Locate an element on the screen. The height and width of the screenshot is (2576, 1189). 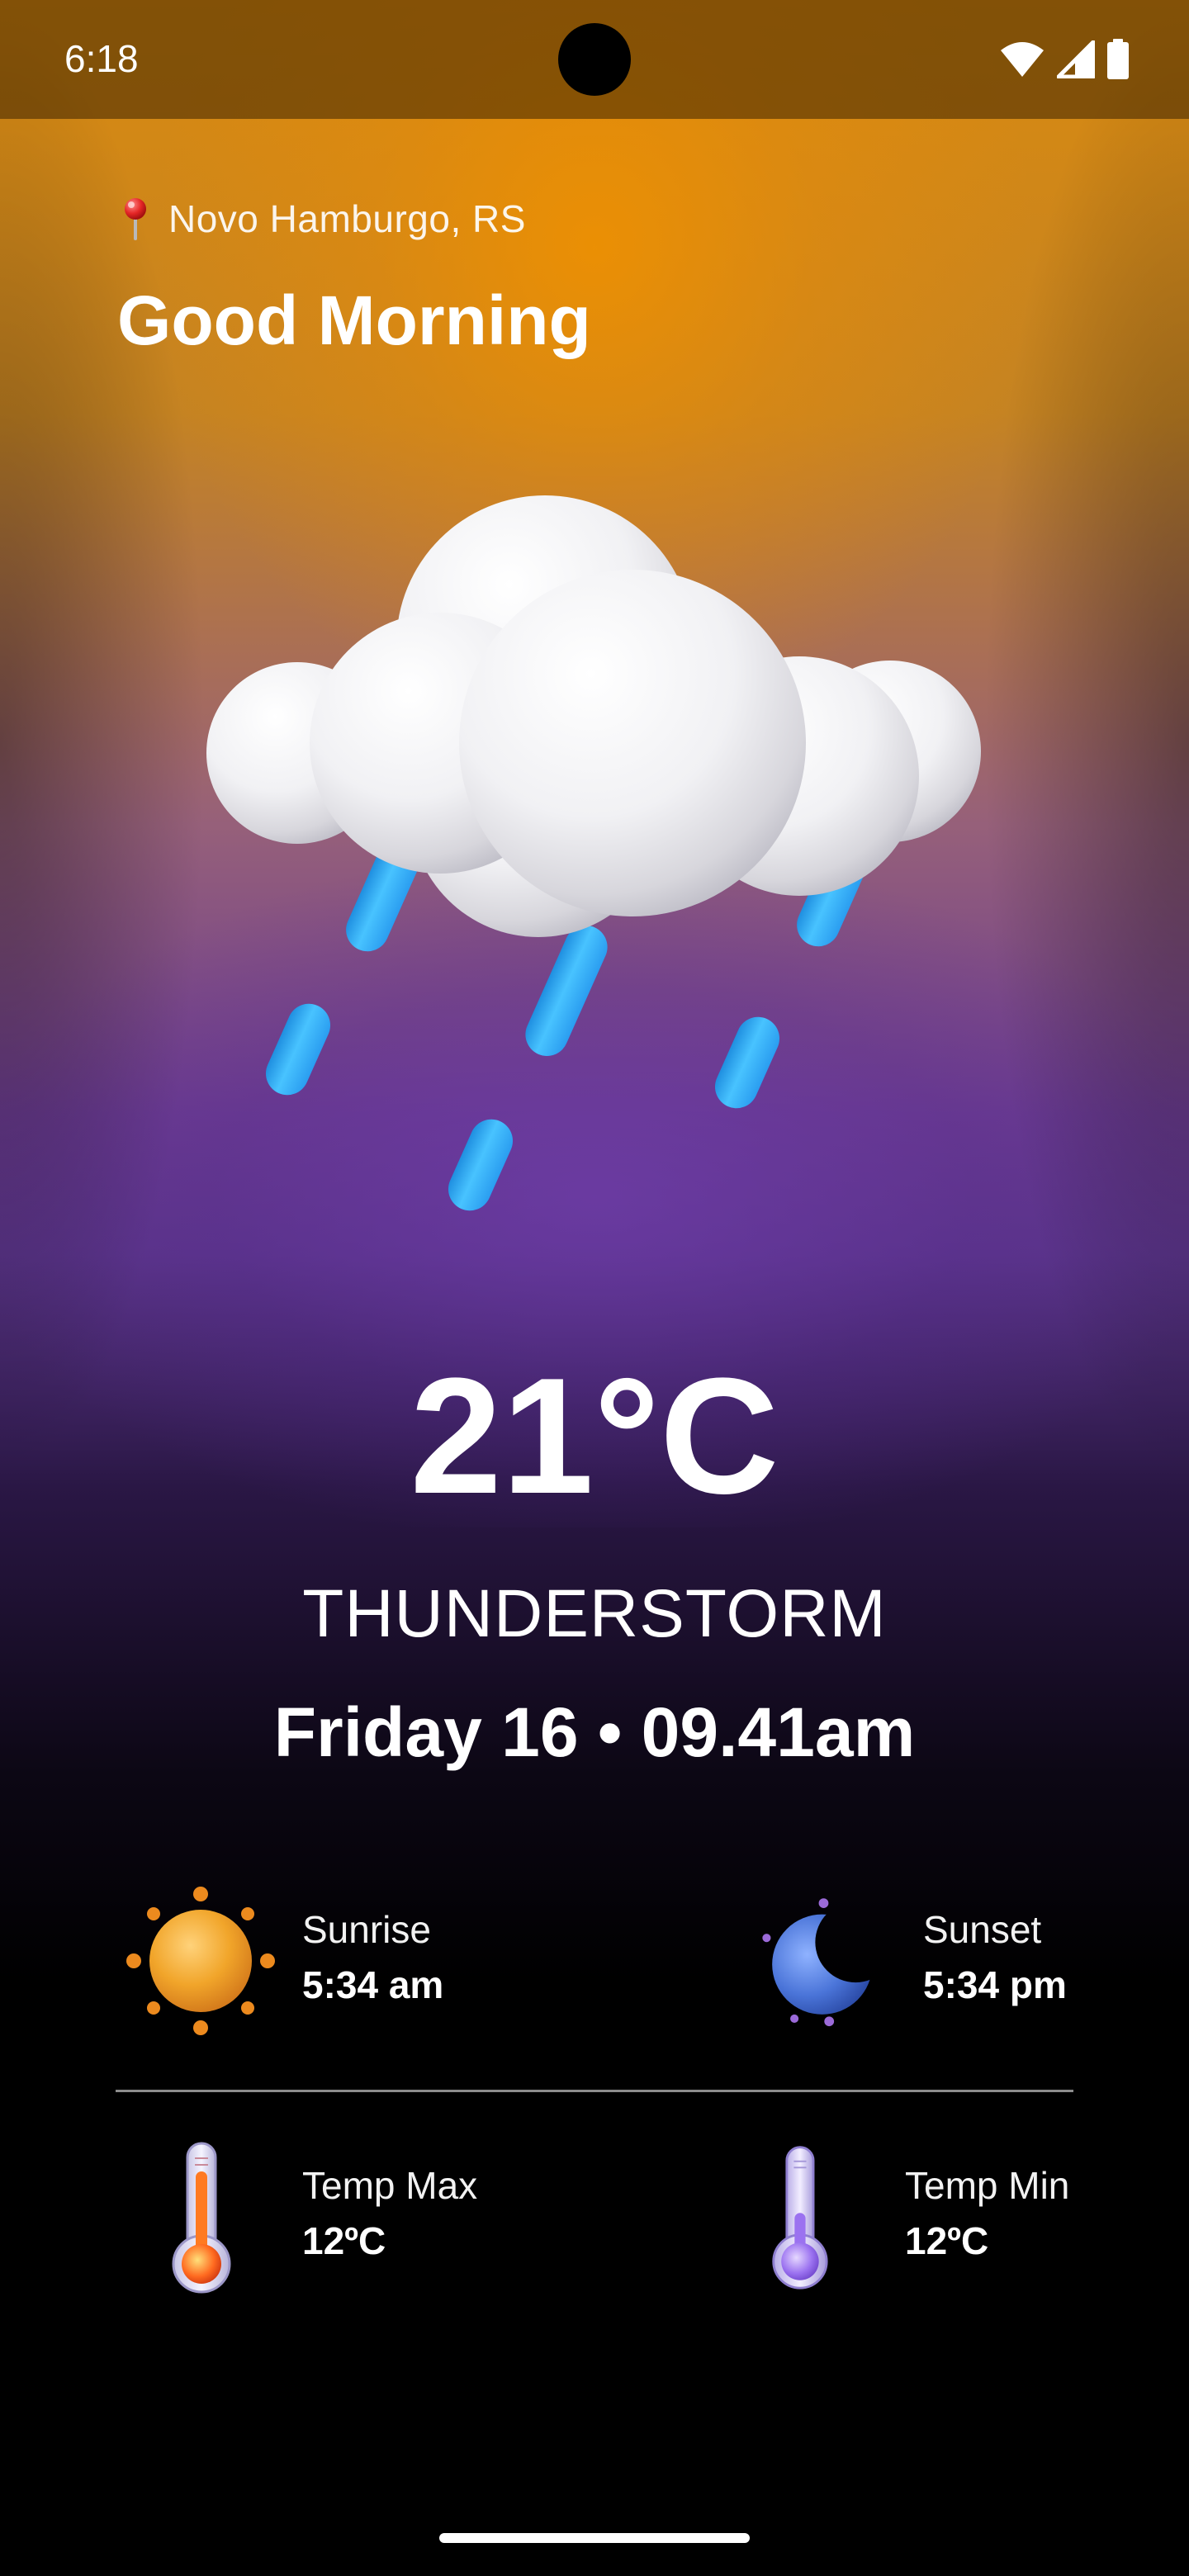
sunset-value: 5:34 pm is located at coordinates (995, 1985).